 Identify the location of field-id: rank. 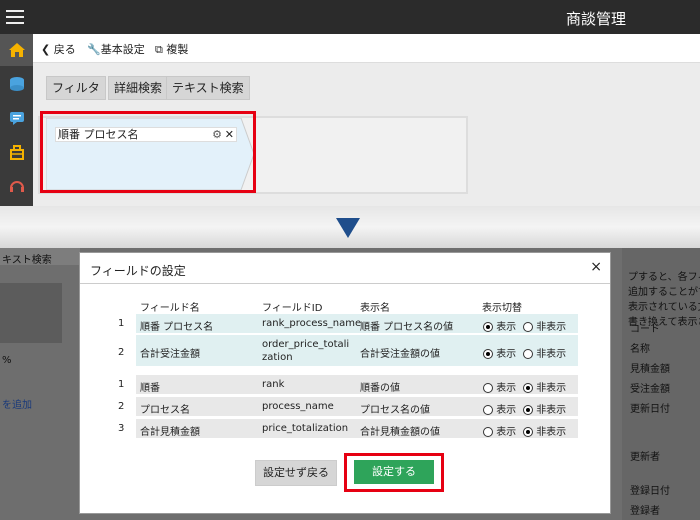
(273, 384).